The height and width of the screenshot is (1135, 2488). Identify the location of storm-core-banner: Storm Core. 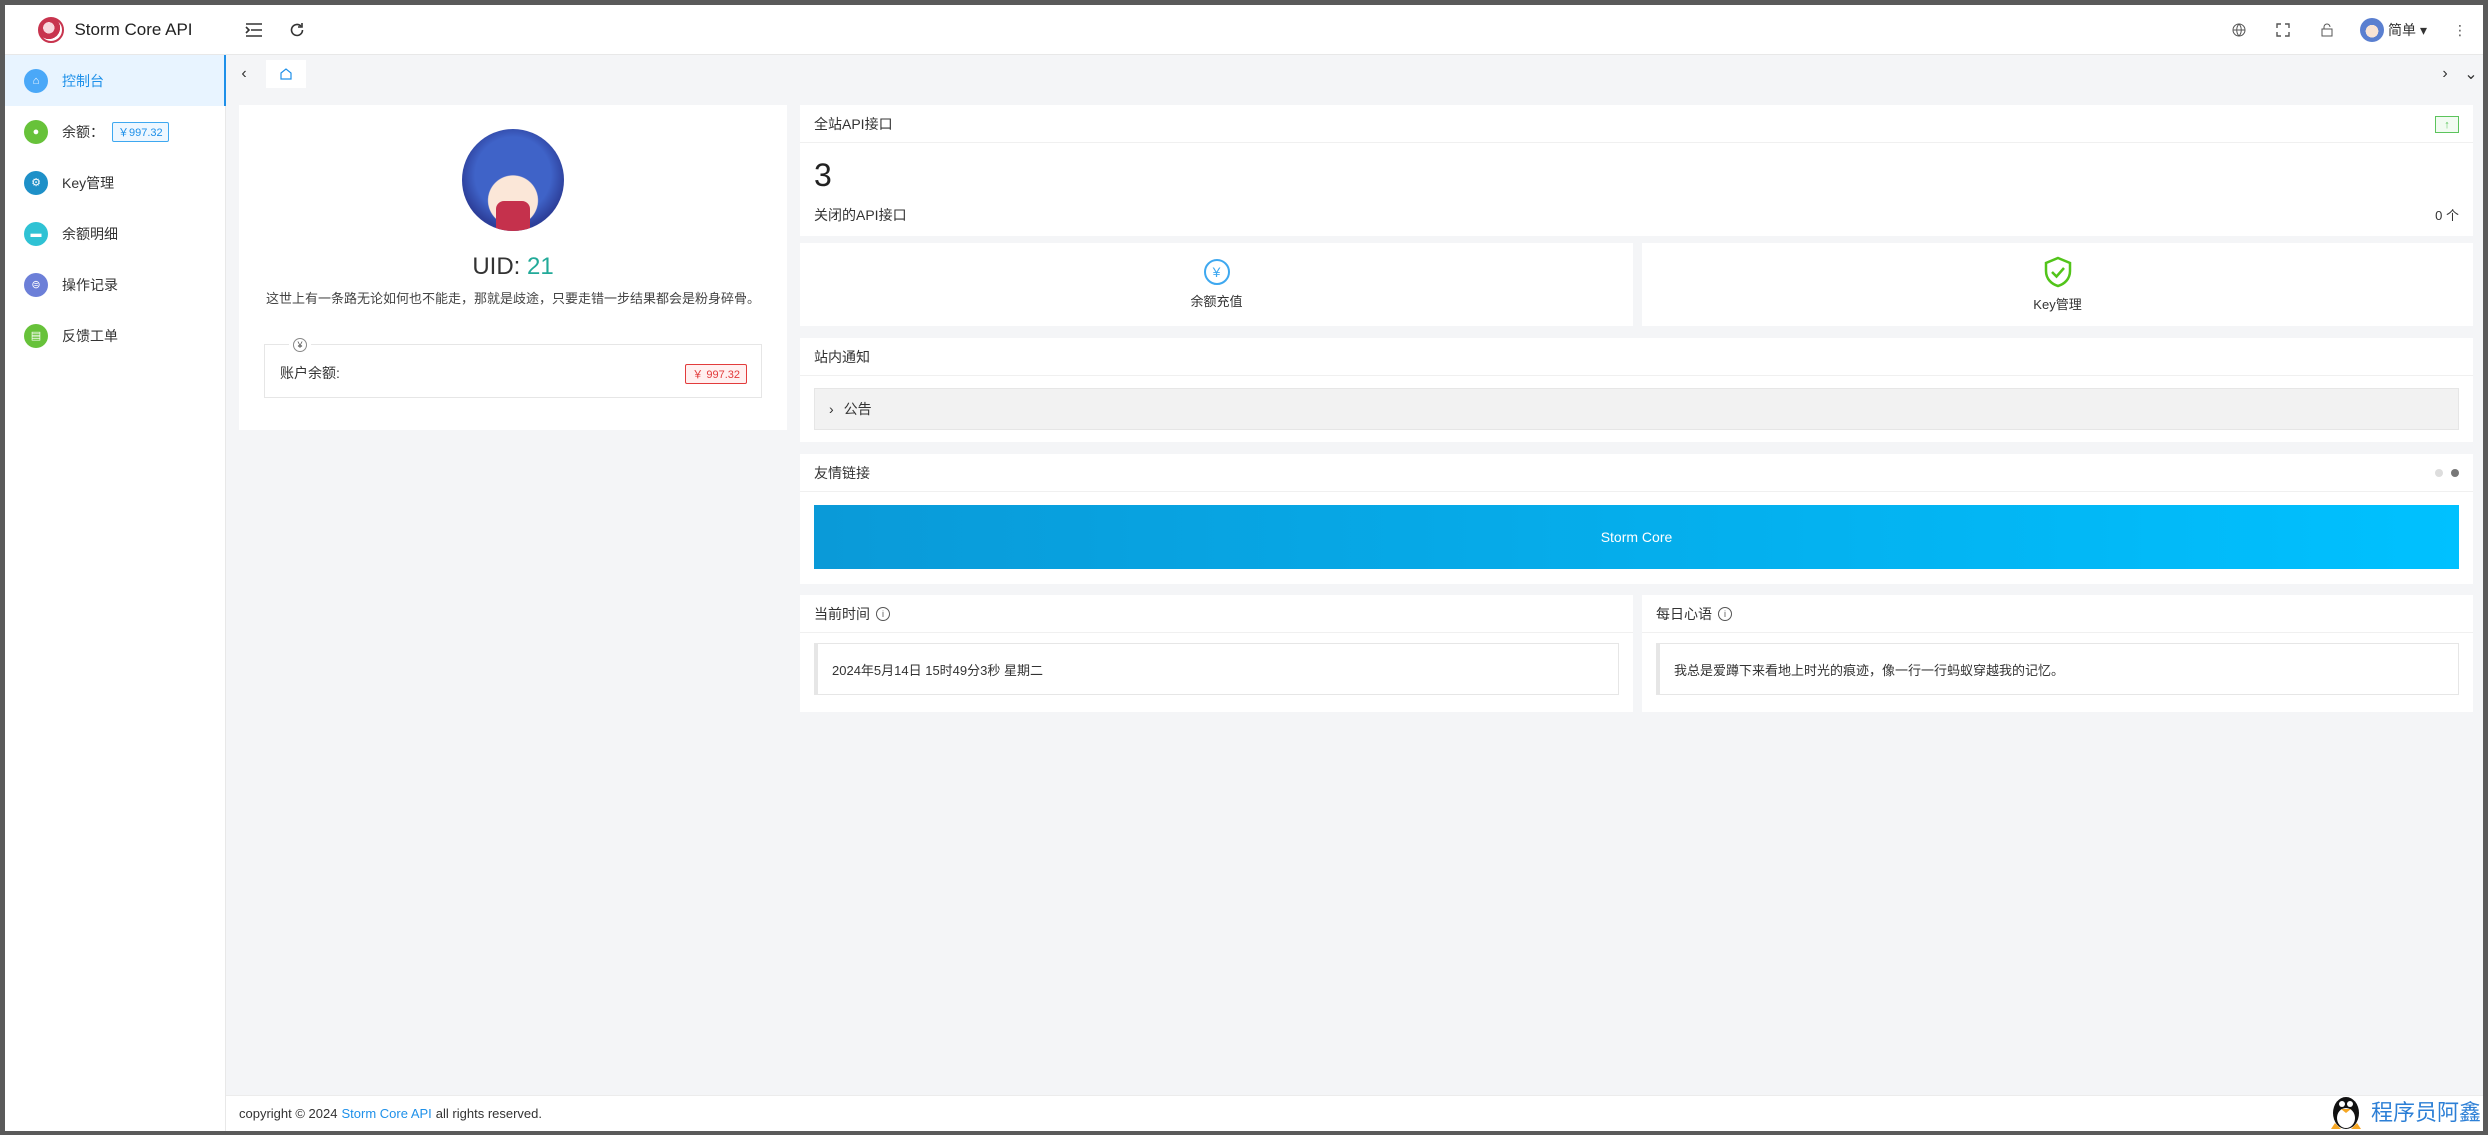
(1636, 537).